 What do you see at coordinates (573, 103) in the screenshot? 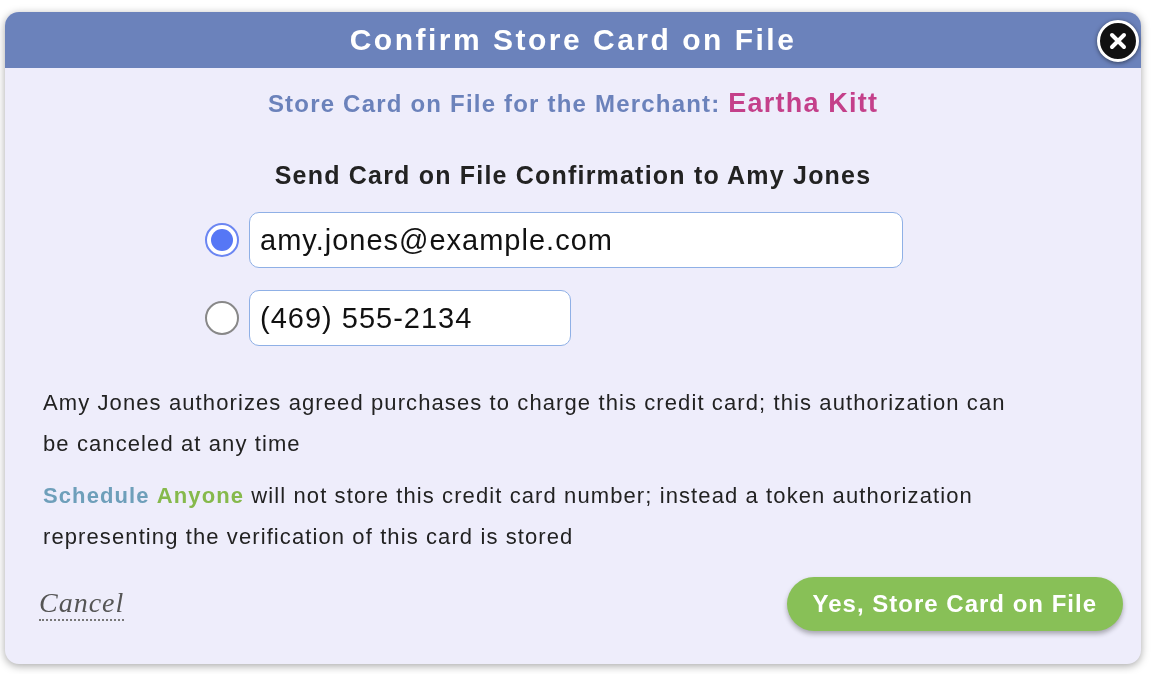
I see `merchant-line: Store Card on File for the Merchant: Eartha Kitt` at bounding box center [573, 103].